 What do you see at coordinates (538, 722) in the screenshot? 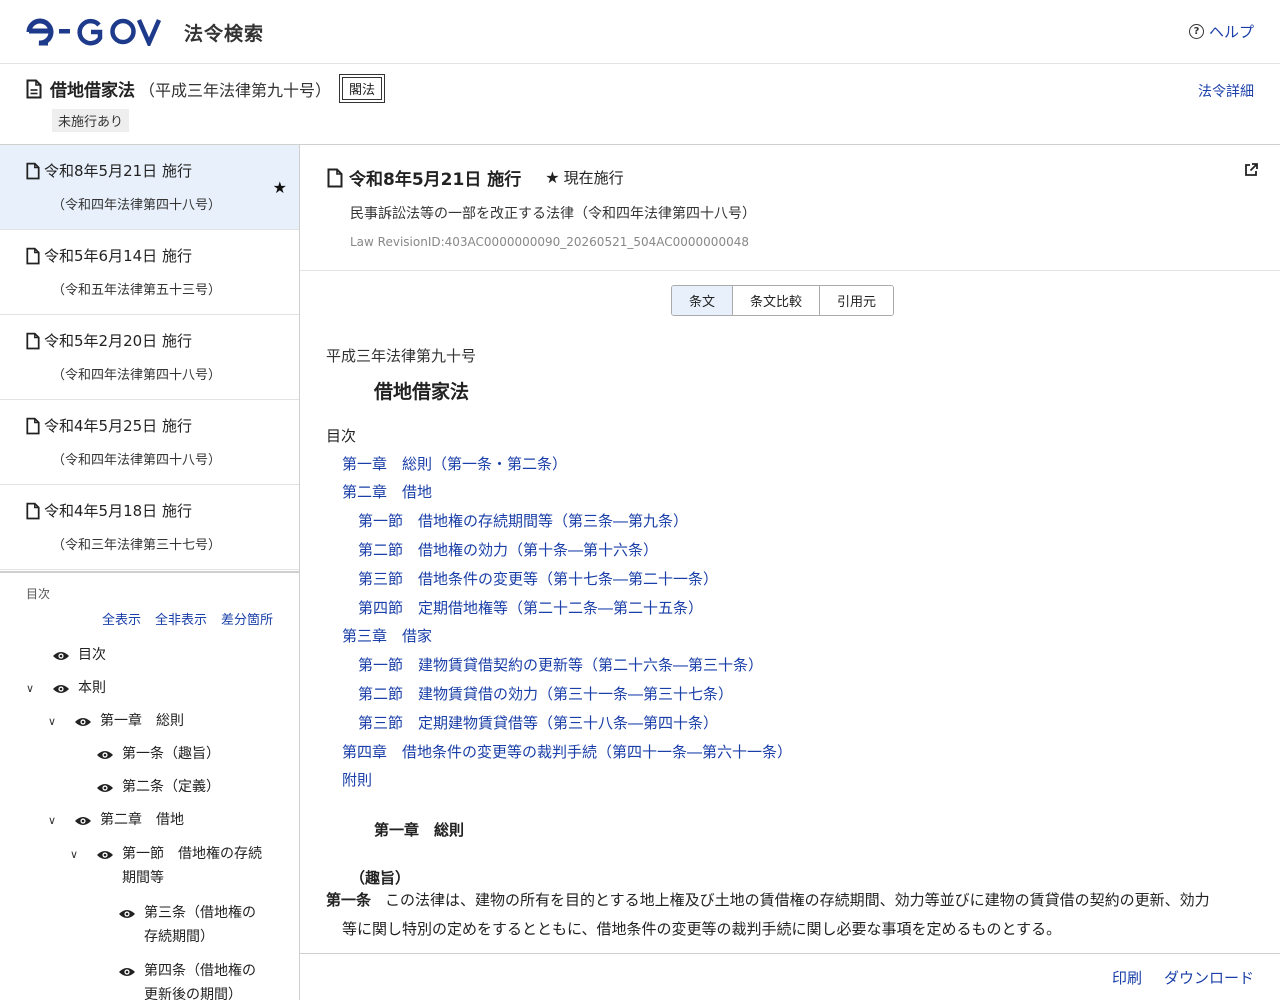
I see `toc-link: 第三節 定期建物賃貸借等（第三十八条―第四十条）` at bounding box center [538, 722].